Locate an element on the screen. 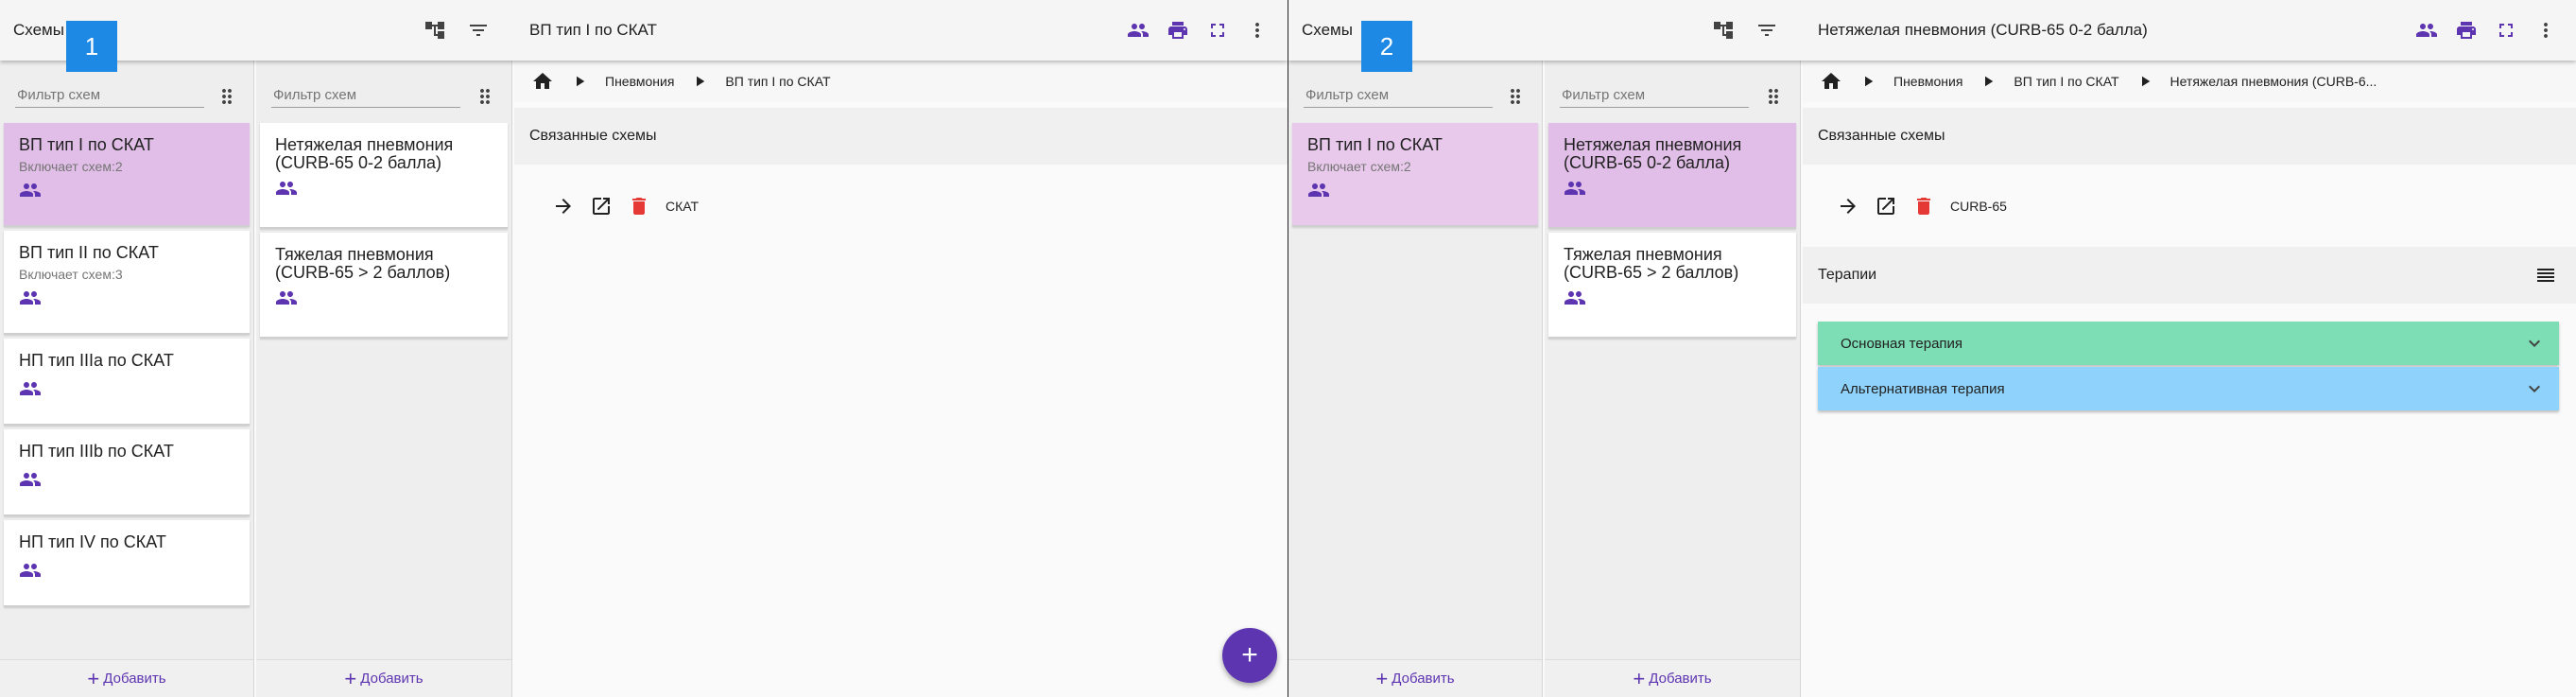 This screenshot has width=2576, height=697. list-item-title: НП тип IIIa по СКАТ is located at coordinates (96, 360).